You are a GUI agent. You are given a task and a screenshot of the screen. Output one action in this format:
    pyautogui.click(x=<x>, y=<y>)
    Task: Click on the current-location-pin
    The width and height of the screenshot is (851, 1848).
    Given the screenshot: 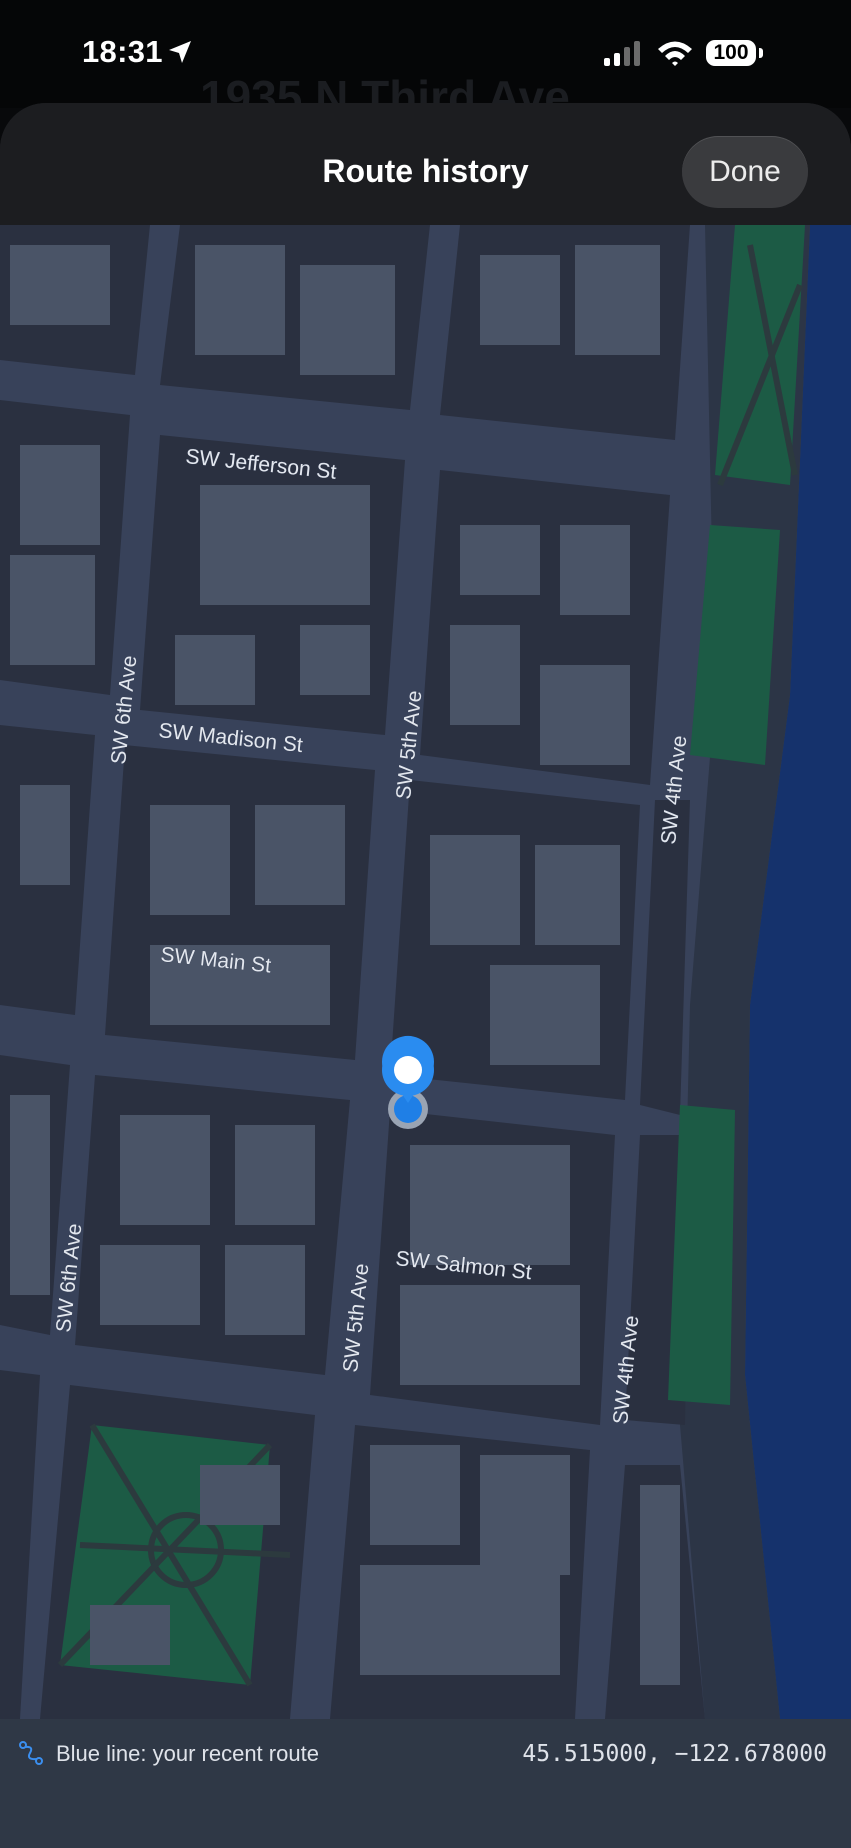 What is the action you would take?
    pyautogui.click(x=408, y=1069)
    